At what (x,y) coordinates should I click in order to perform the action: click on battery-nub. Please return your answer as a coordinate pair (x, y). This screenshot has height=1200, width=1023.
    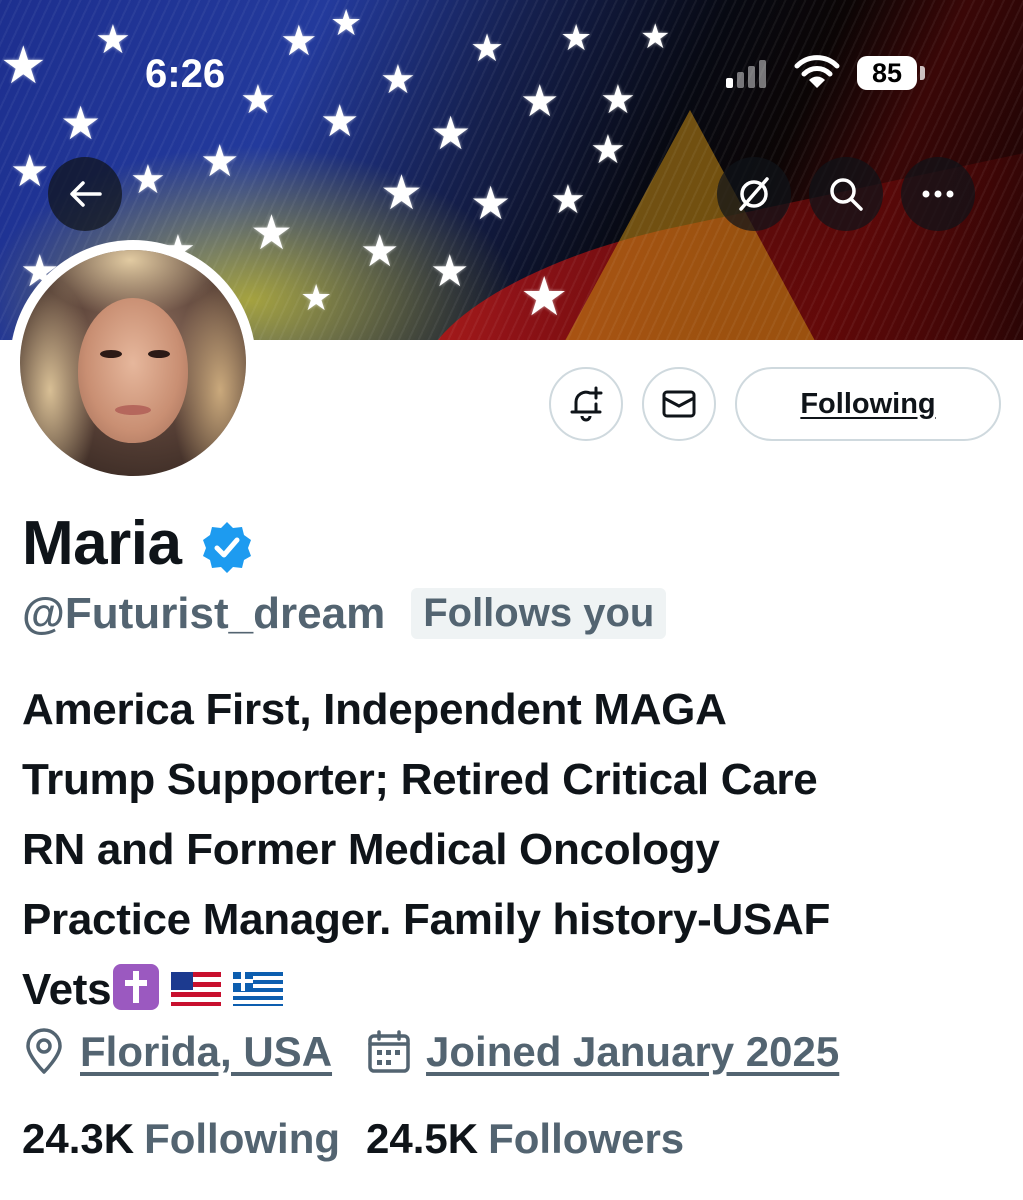
    Looking at the image, I should click on (922, 73).